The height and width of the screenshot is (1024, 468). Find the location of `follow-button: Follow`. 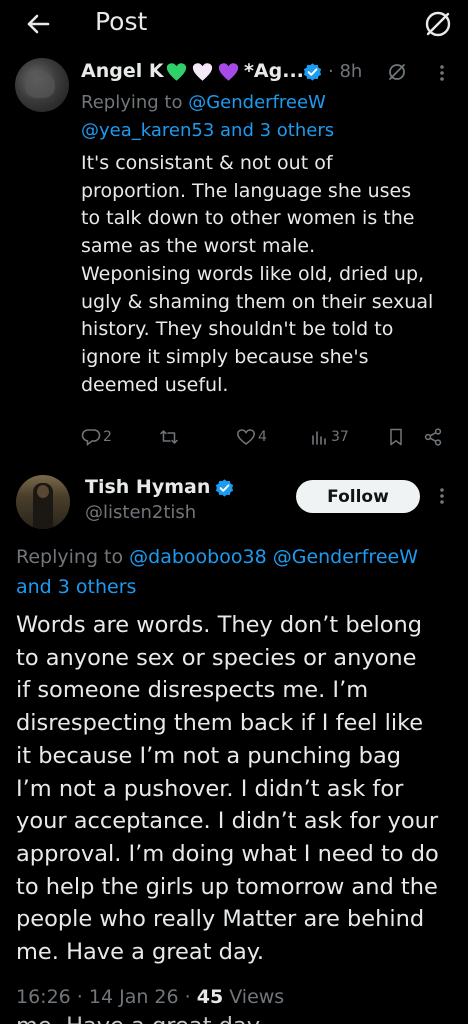

follow-button: Follow is located at coordinates (358, 496).